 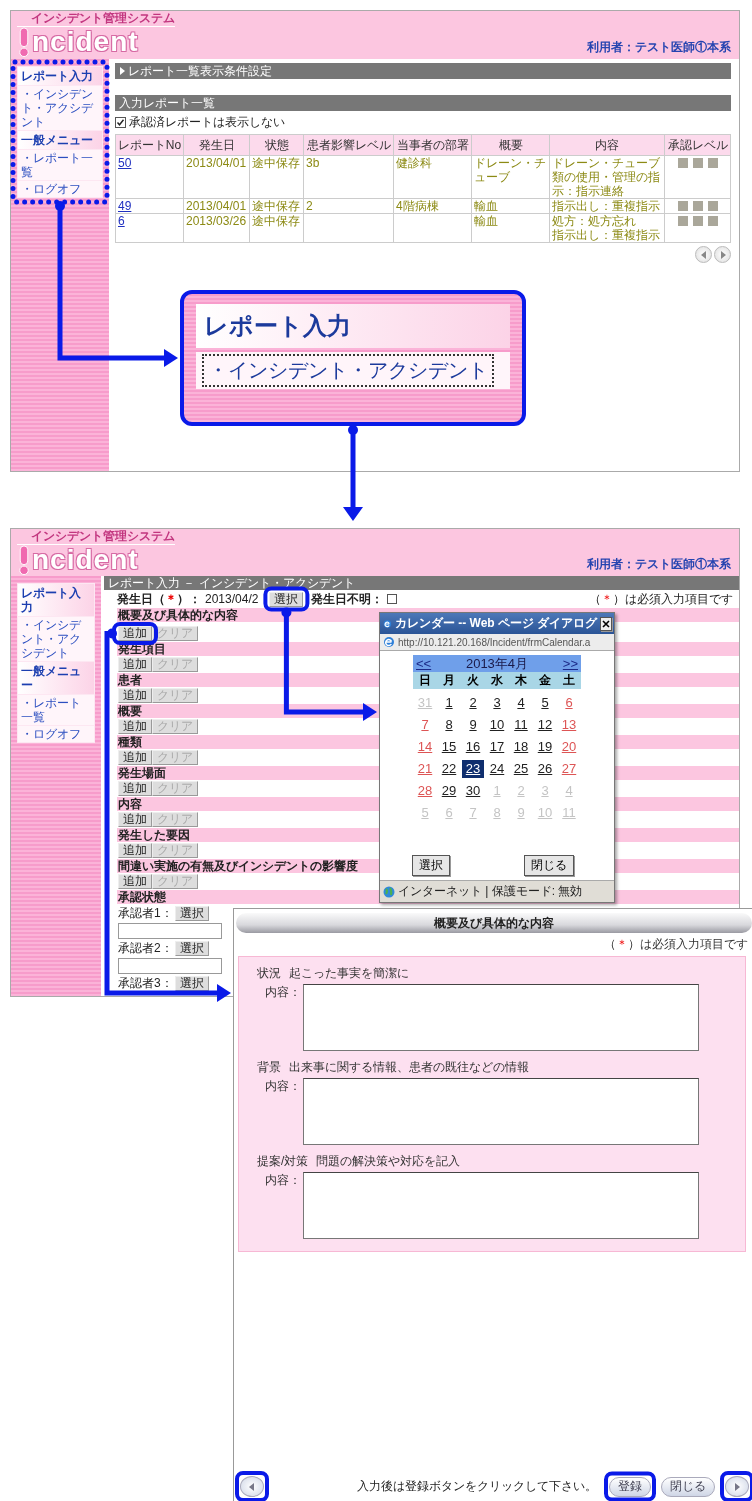 What do you see at coordinates (159, 599) in the screenshot?
I see `date-label: 発生日（＊）：` at bounding box center [159, 599].